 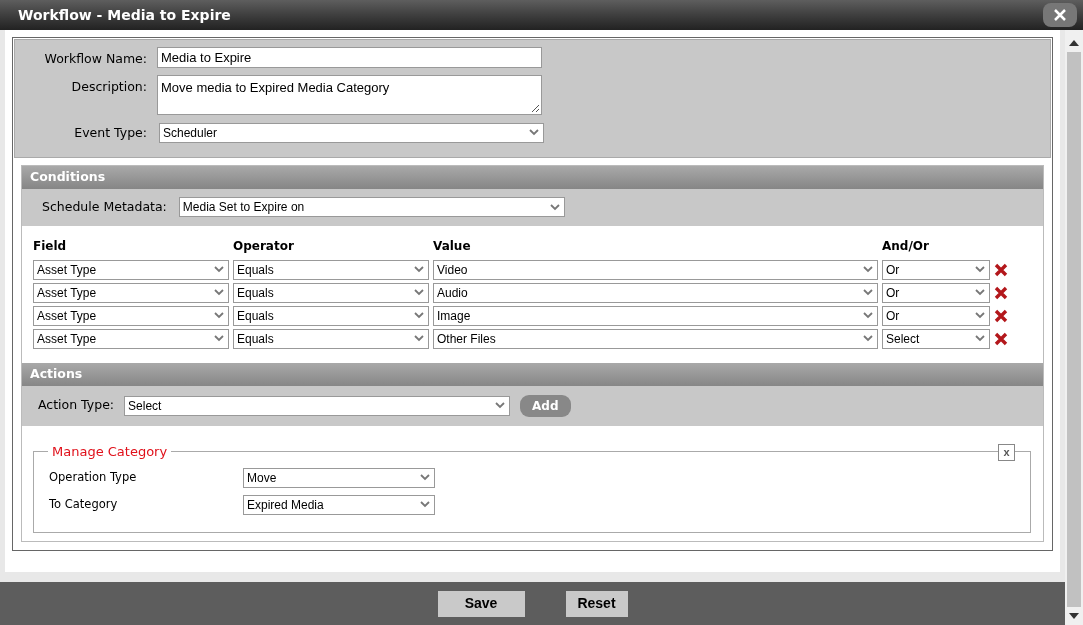 What do you see at coordinates (95, 59) in the screenshot?
I see `field-label: Workflow Name:` at bounding box center [95, 59].